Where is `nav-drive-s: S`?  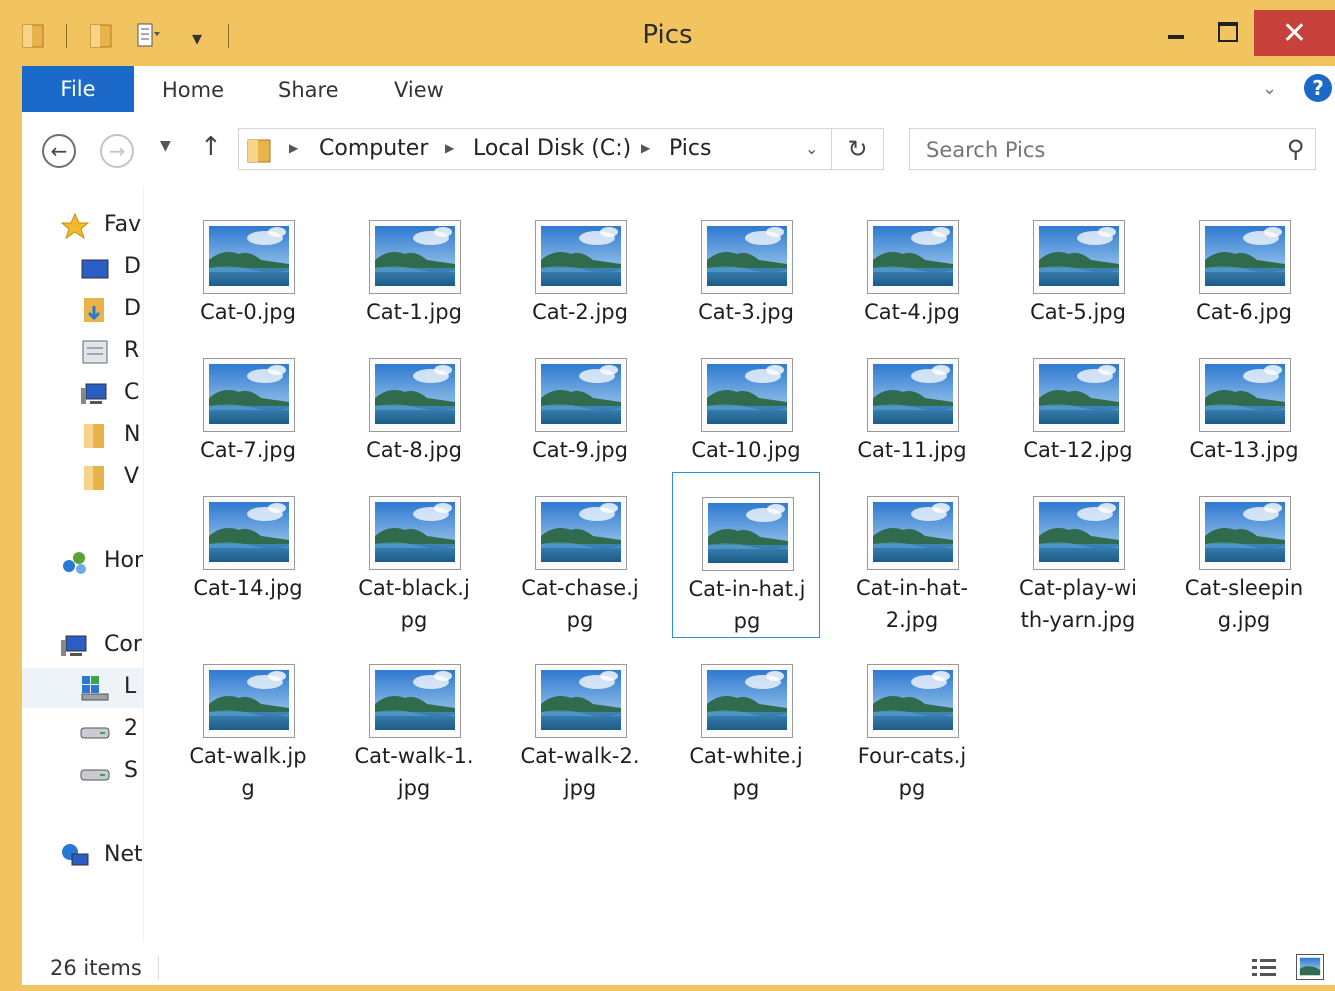 nav-drive-s: S is located at coordinates (82, 772).